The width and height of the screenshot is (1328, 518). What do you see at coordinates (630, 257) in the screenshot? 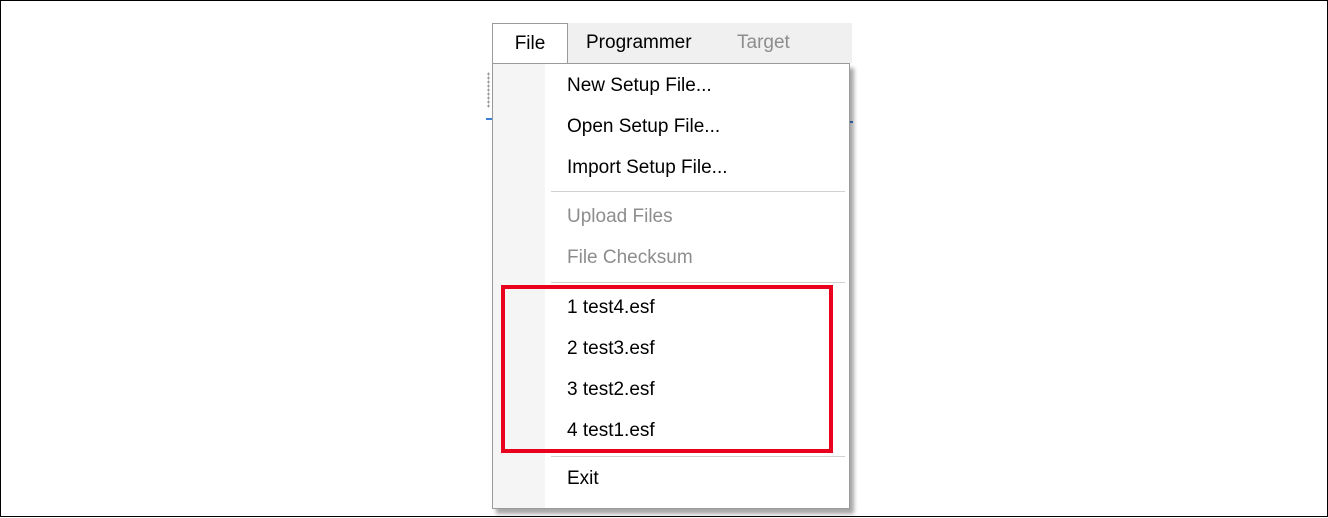
I see `menu-item-file-checksum: File Checksum` at bounding box center [630, 257].